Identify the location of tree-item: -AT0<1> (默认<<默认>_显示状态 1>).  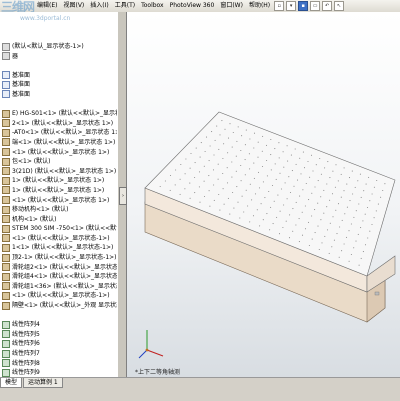
(59, 133).